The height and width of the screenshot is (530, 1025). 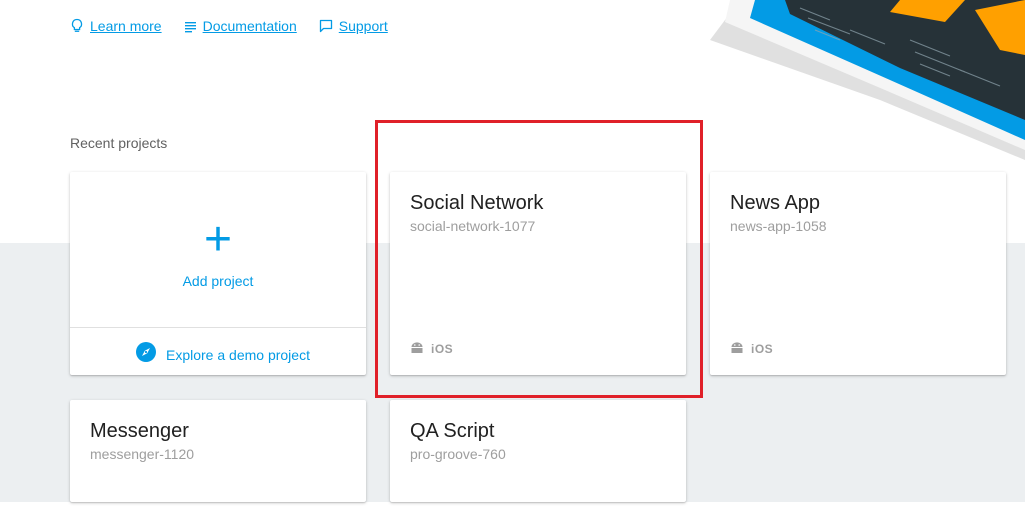 What do you see at coordinates (862, 87) in the screenshot?
I see `hero-illustration` at bounding box center [862, 87].